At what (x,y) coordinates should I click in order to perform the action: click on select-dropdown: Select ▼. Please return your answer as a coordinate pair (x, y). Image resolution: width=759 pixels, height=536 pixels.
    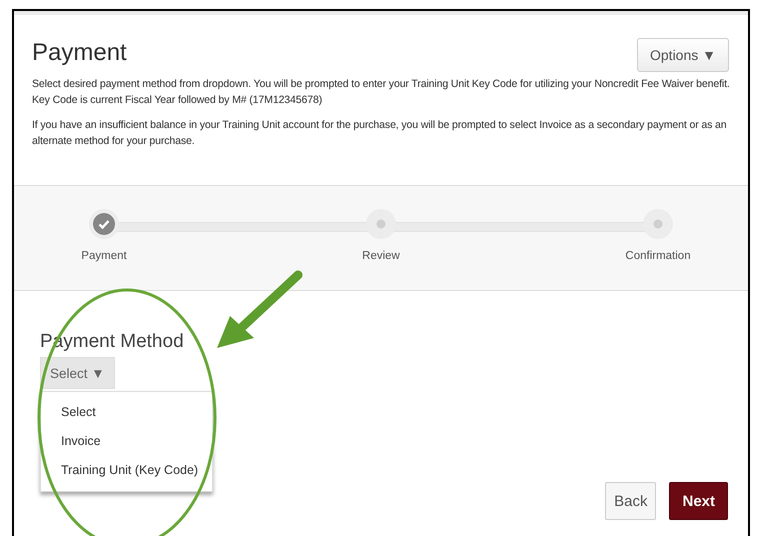
    Looking at the image, I should click on (77, 373).